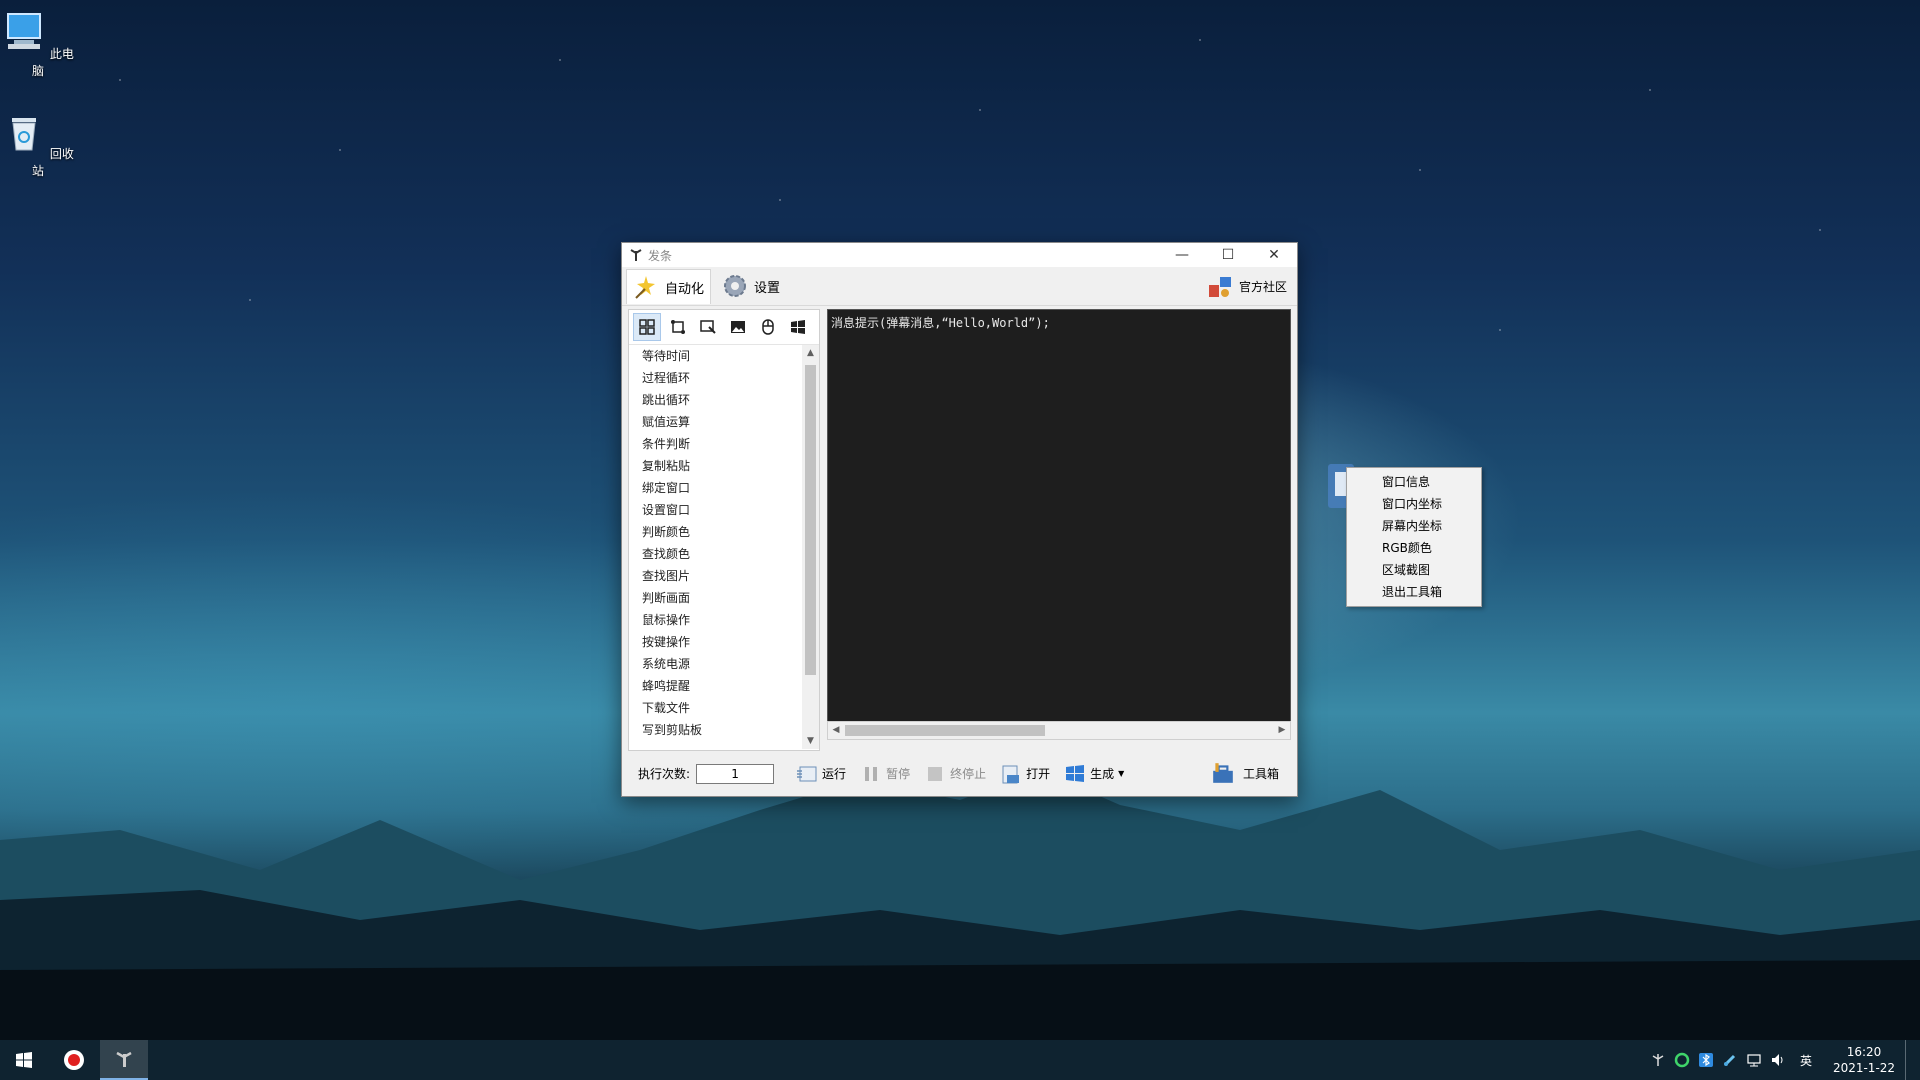  I want to click on category-flow-button, so click(678, 327).